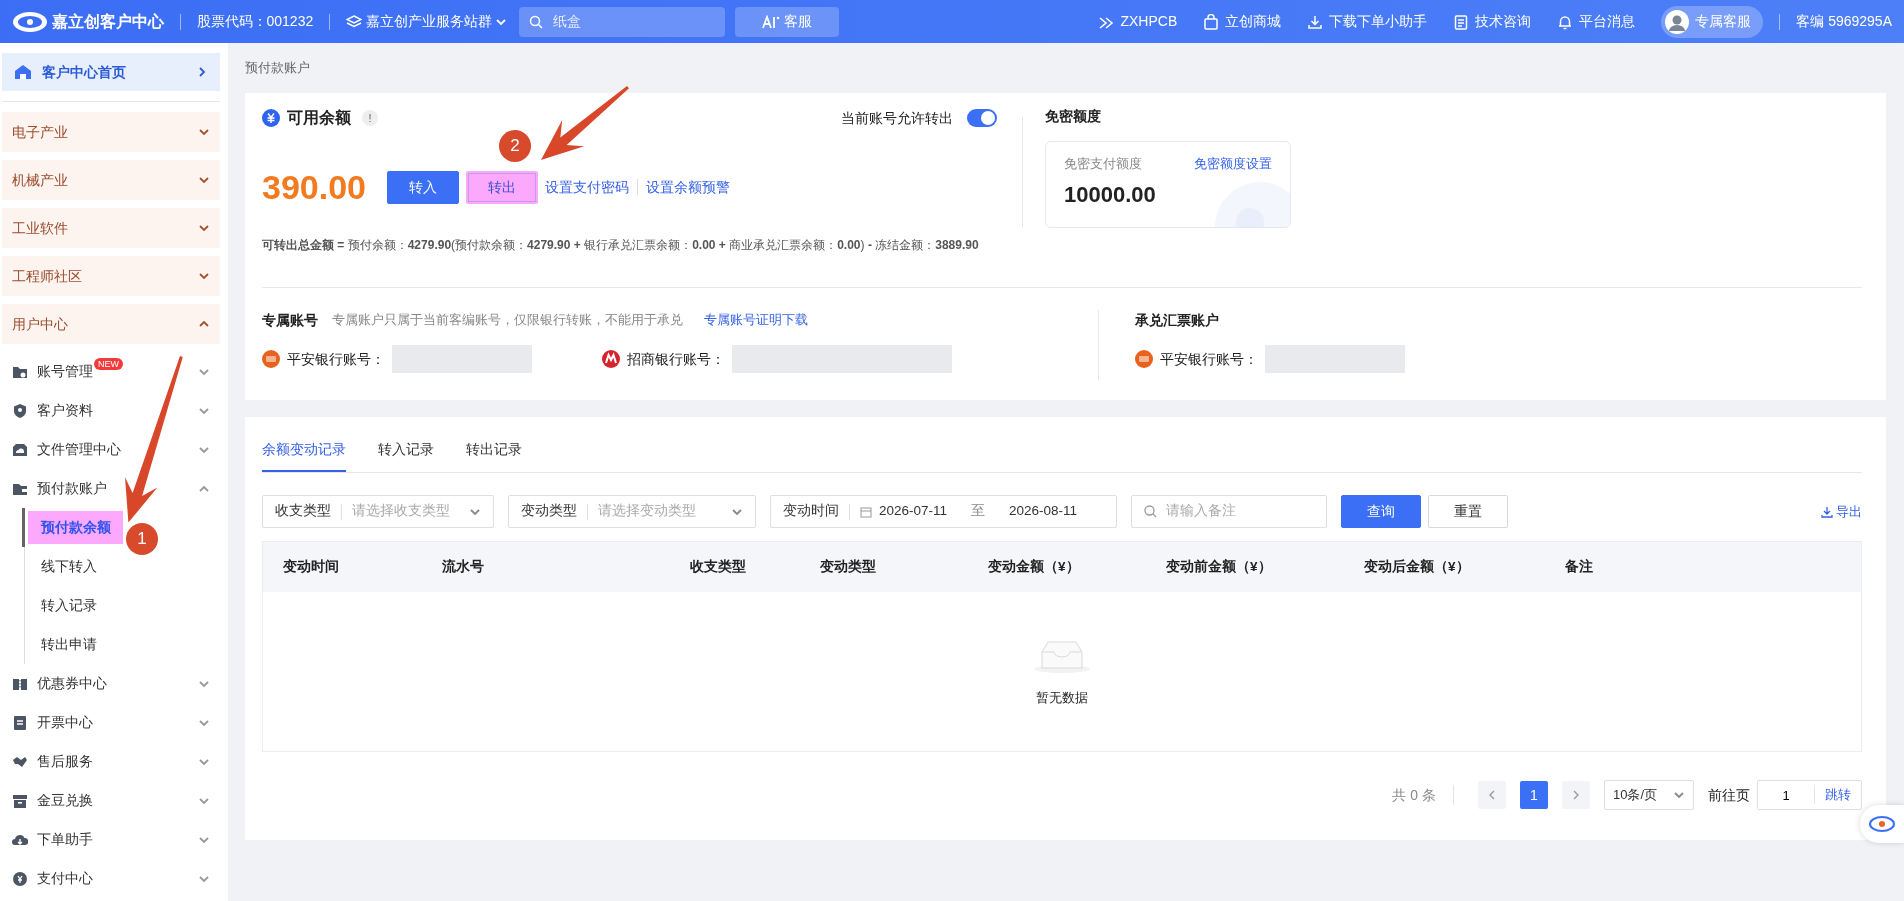 The image size is (1904, 901). I want to click on toggle-label: 当前账号允许转出, so click(897, 118).